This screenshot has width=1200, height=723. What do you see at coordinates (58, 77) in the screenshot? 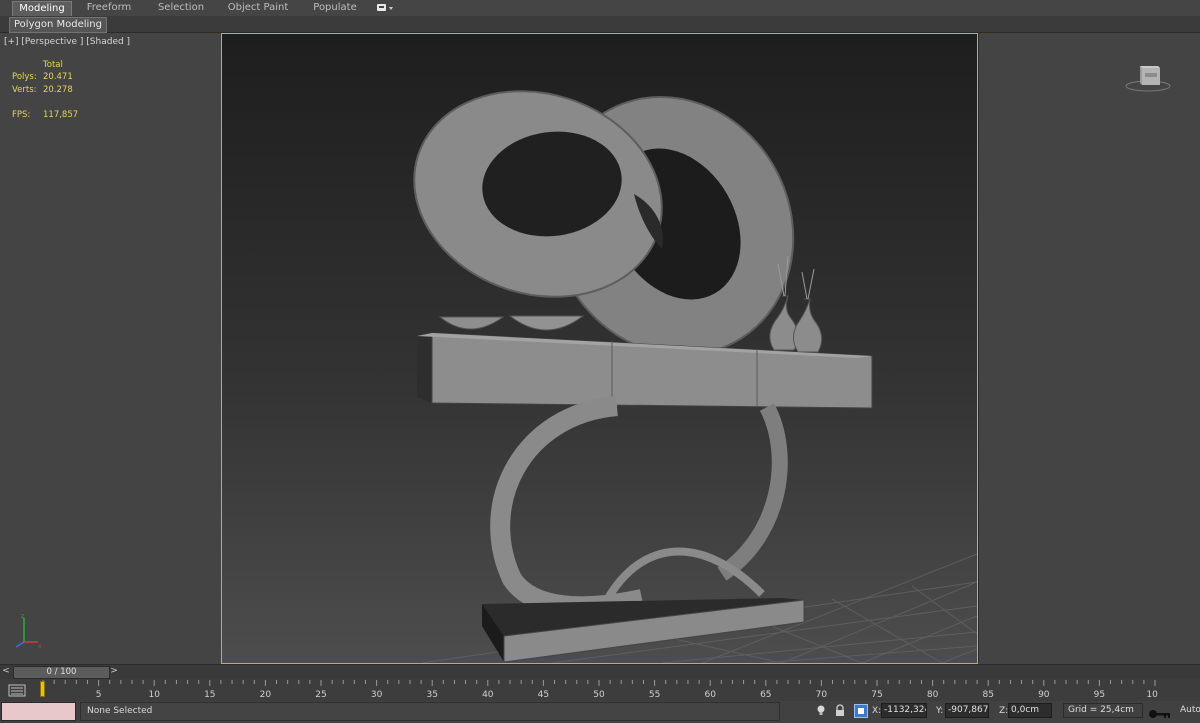
I see `stats-polys-value: 20.471` at bounding box center [58, 77].